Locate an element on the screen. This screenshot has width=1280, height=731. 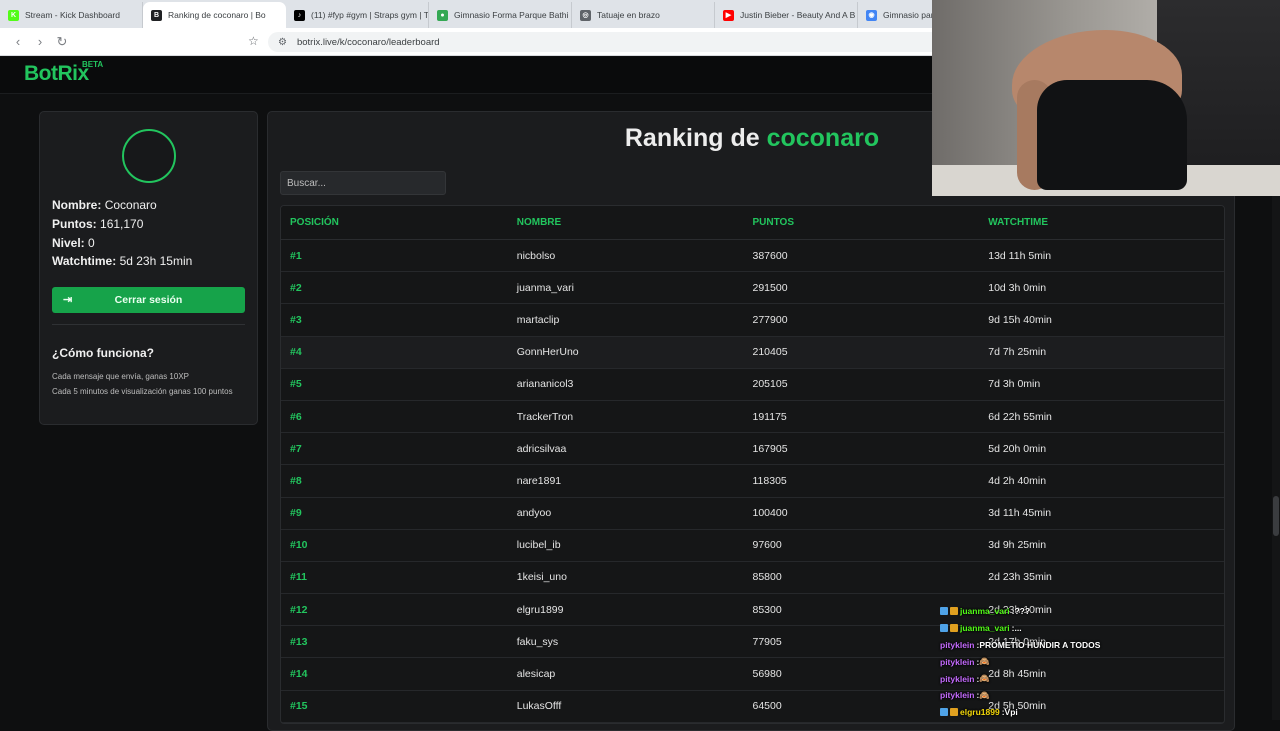
profile-watchtime: Watchtime: 5d 23h 15min is located at coordinates (122, 261).